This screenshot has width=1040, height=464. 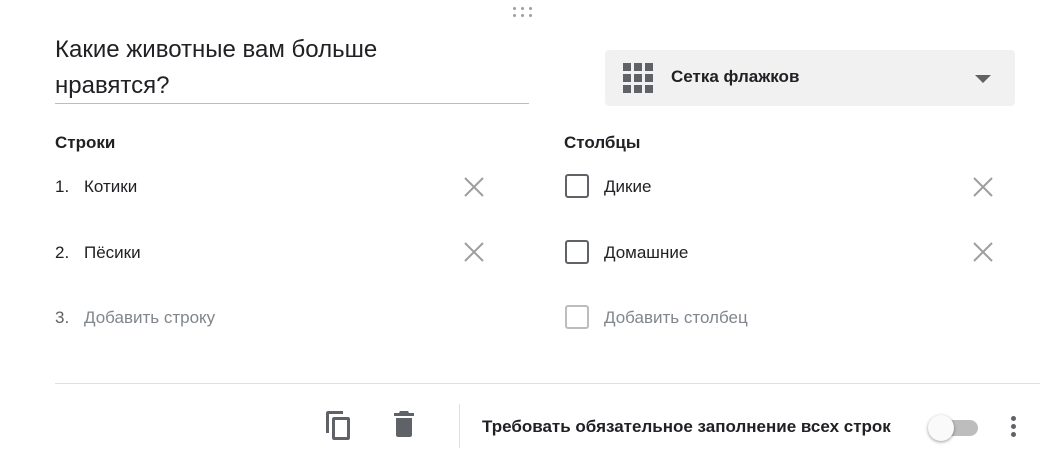 What do you see at coordinates (735, 76) in the screenshot?
I see `question-type-label: Сетка флажков` at bounding box center [735, 76].